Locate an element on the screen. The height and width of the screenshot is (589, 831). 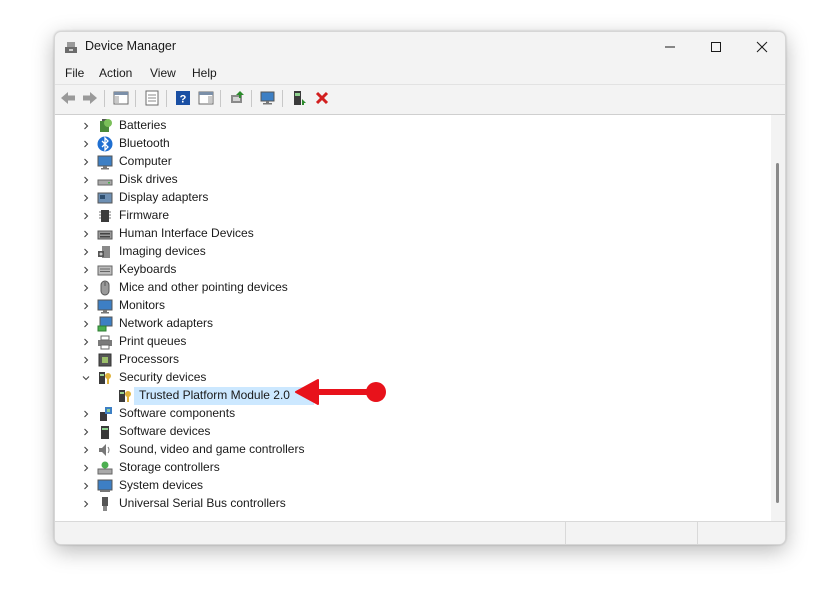
tree-category-item: Print queues is located at coordinates (405, 342).